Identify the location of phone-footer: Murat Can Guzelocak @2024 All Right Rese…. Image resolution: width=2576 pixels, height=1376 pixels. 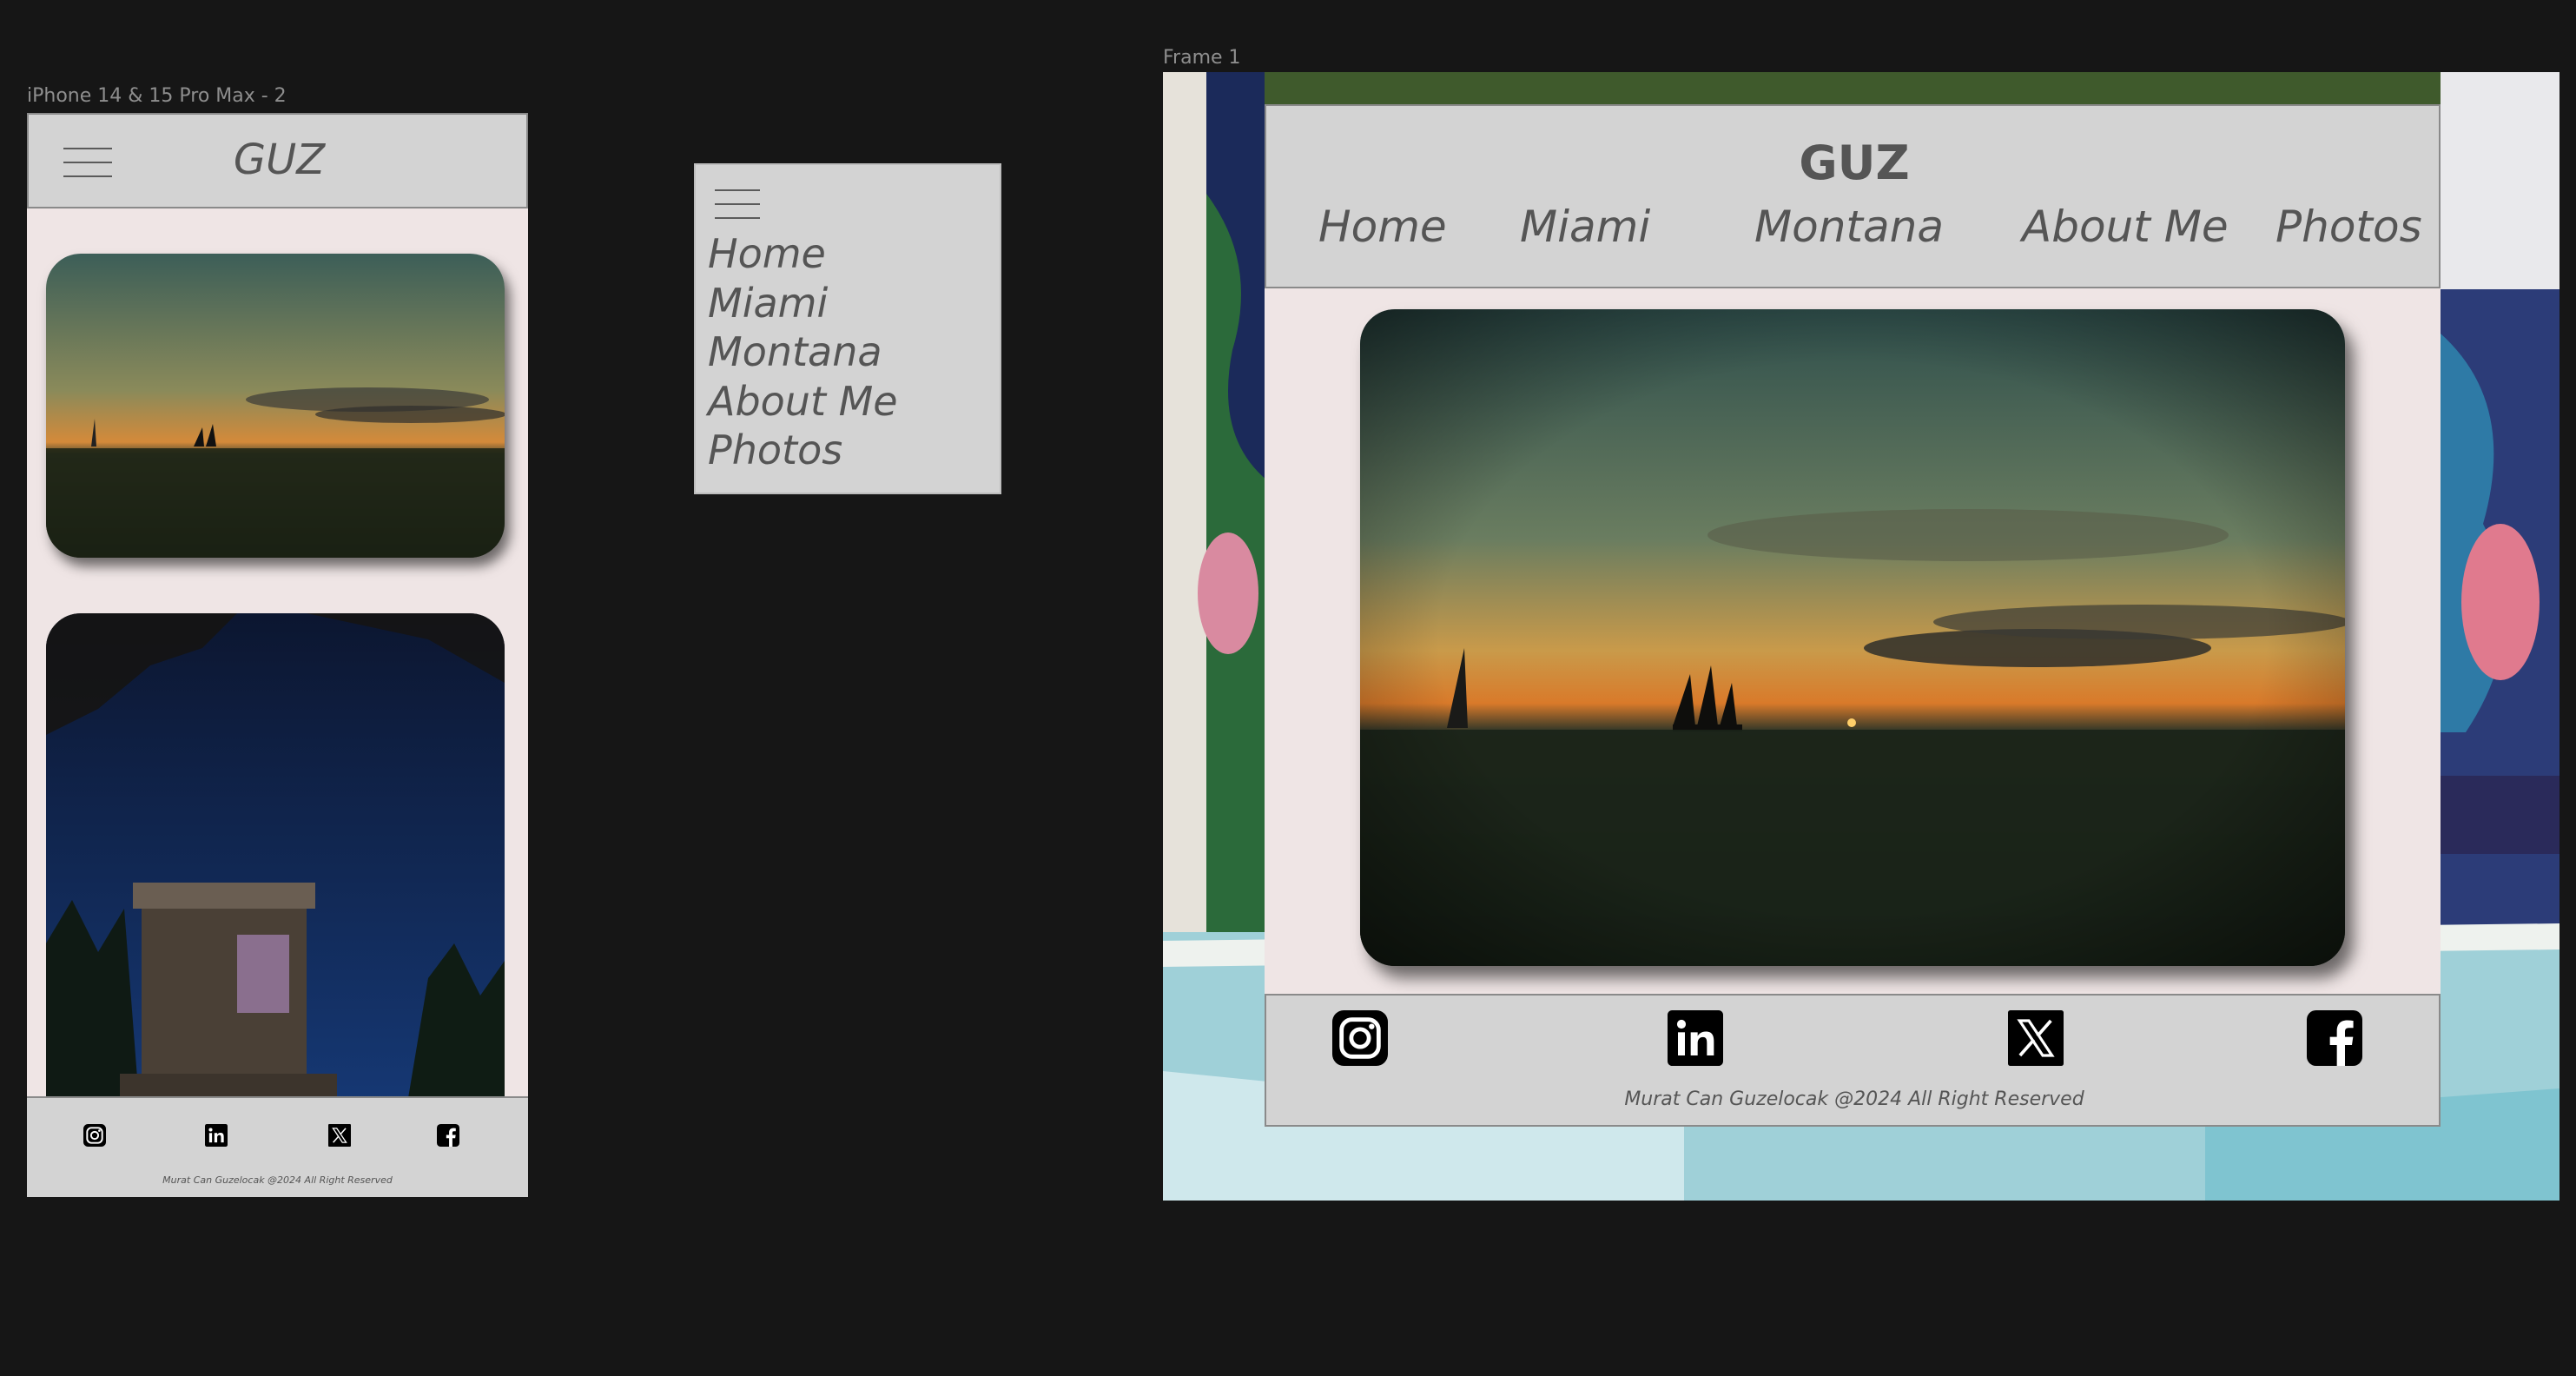
(277, 1147).